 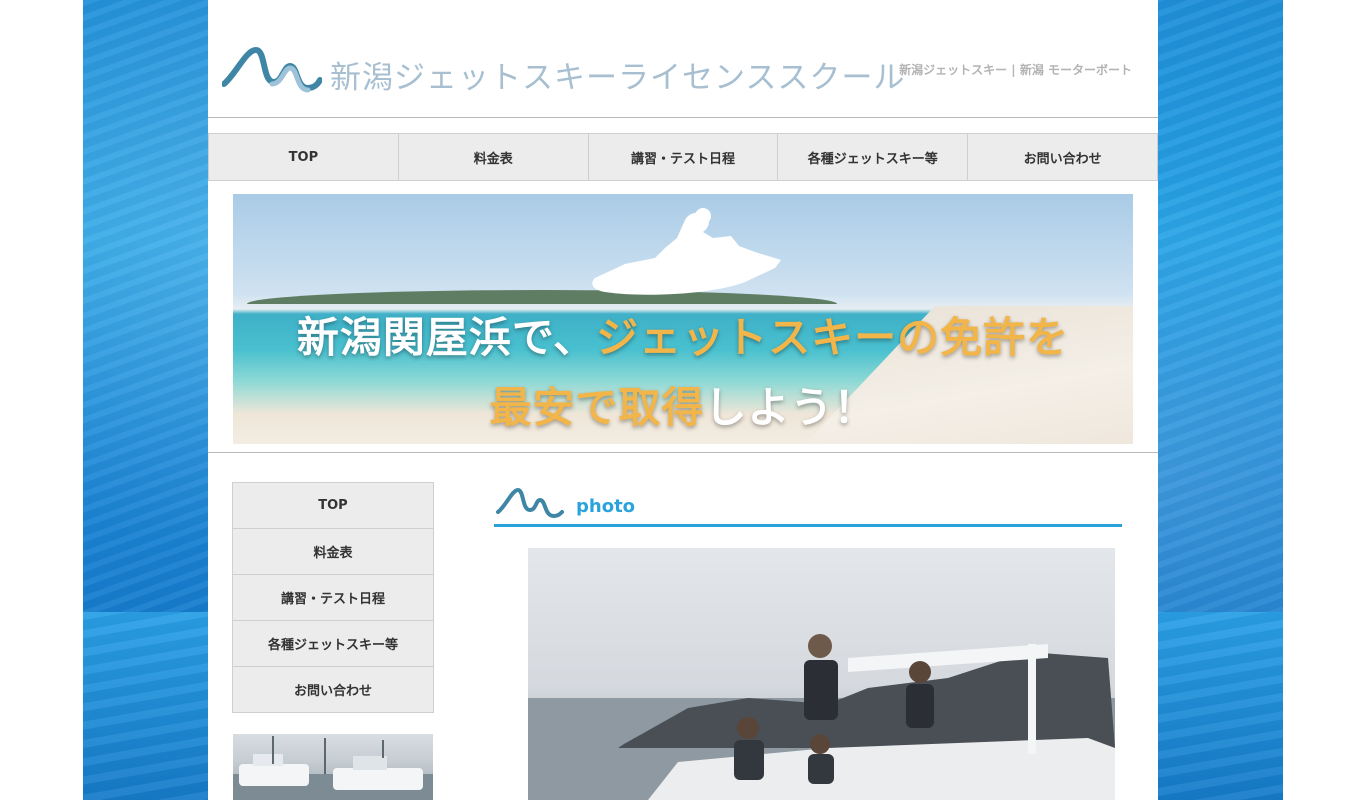 I want to click on top-nav-pricing: 料金表, so click(x=494, y=157).